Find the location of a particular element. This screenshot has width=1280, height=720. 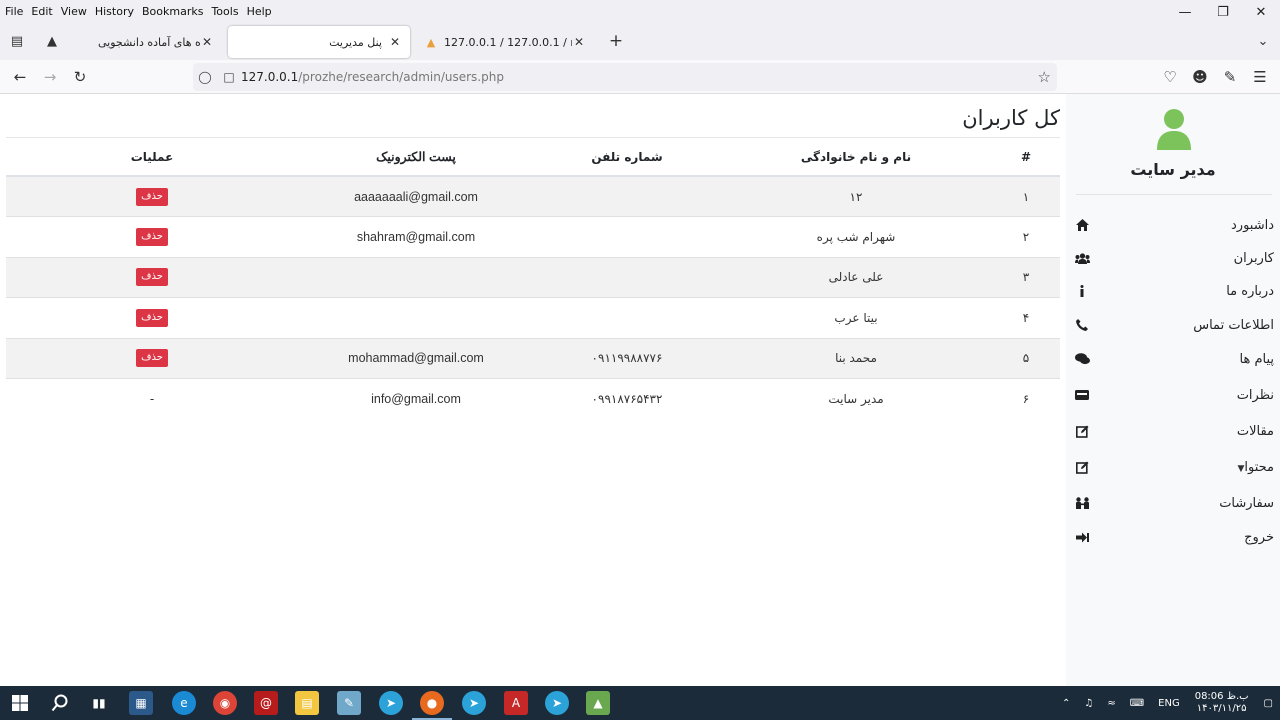

hamburger-menu-icon: ☰ is located at coordinates (1260, 77).